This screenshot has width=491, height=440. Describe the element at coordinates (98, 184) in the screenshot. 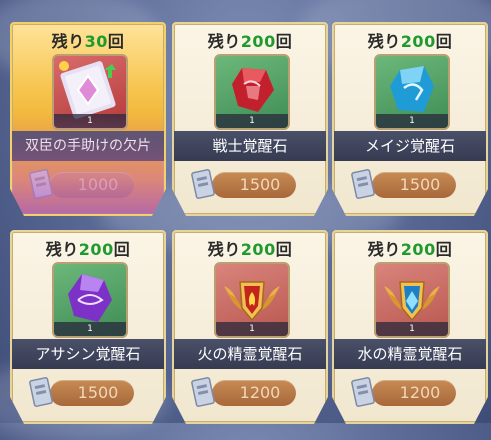

I see `price-value: 1000` at that location.